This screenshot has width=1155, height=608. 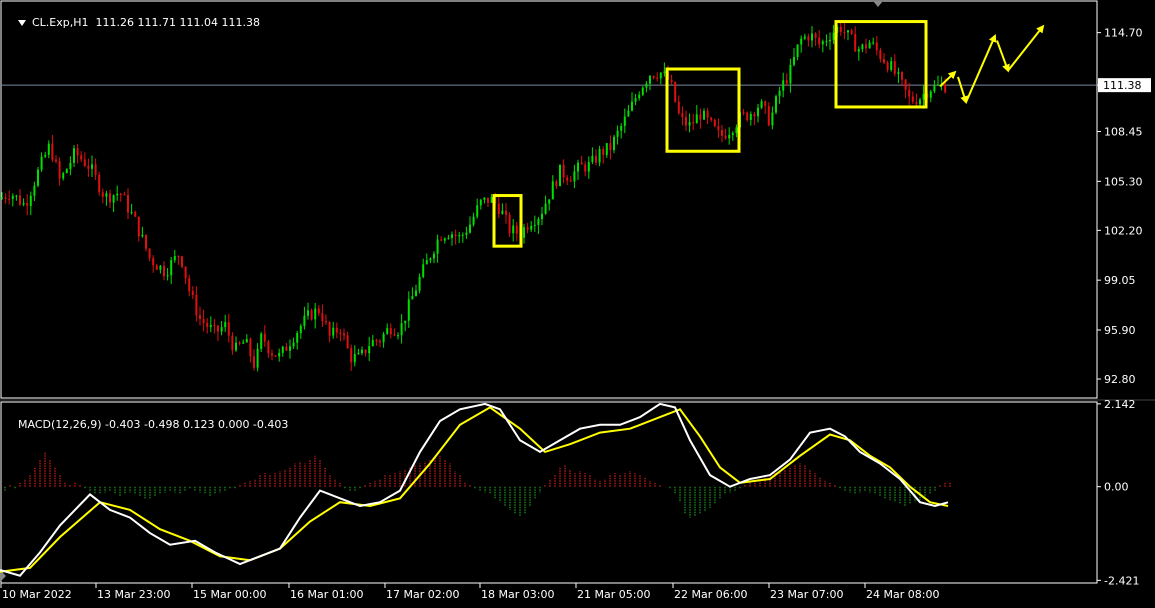 I want to click on macd-tick-label: 2.142, so click(x=1120, y=404).